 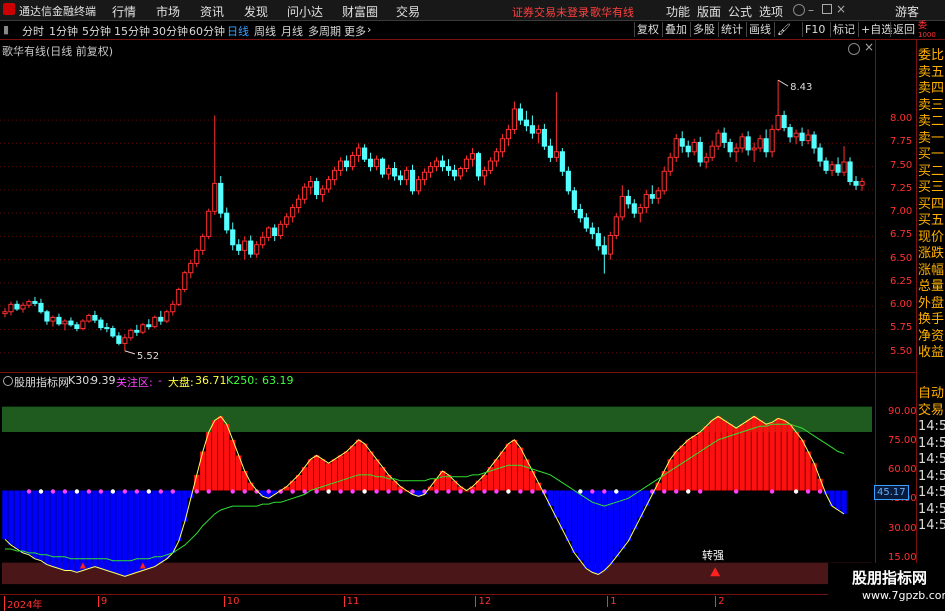 I want to click on price-tick-label: 7.25, so click(x=901, y=188).